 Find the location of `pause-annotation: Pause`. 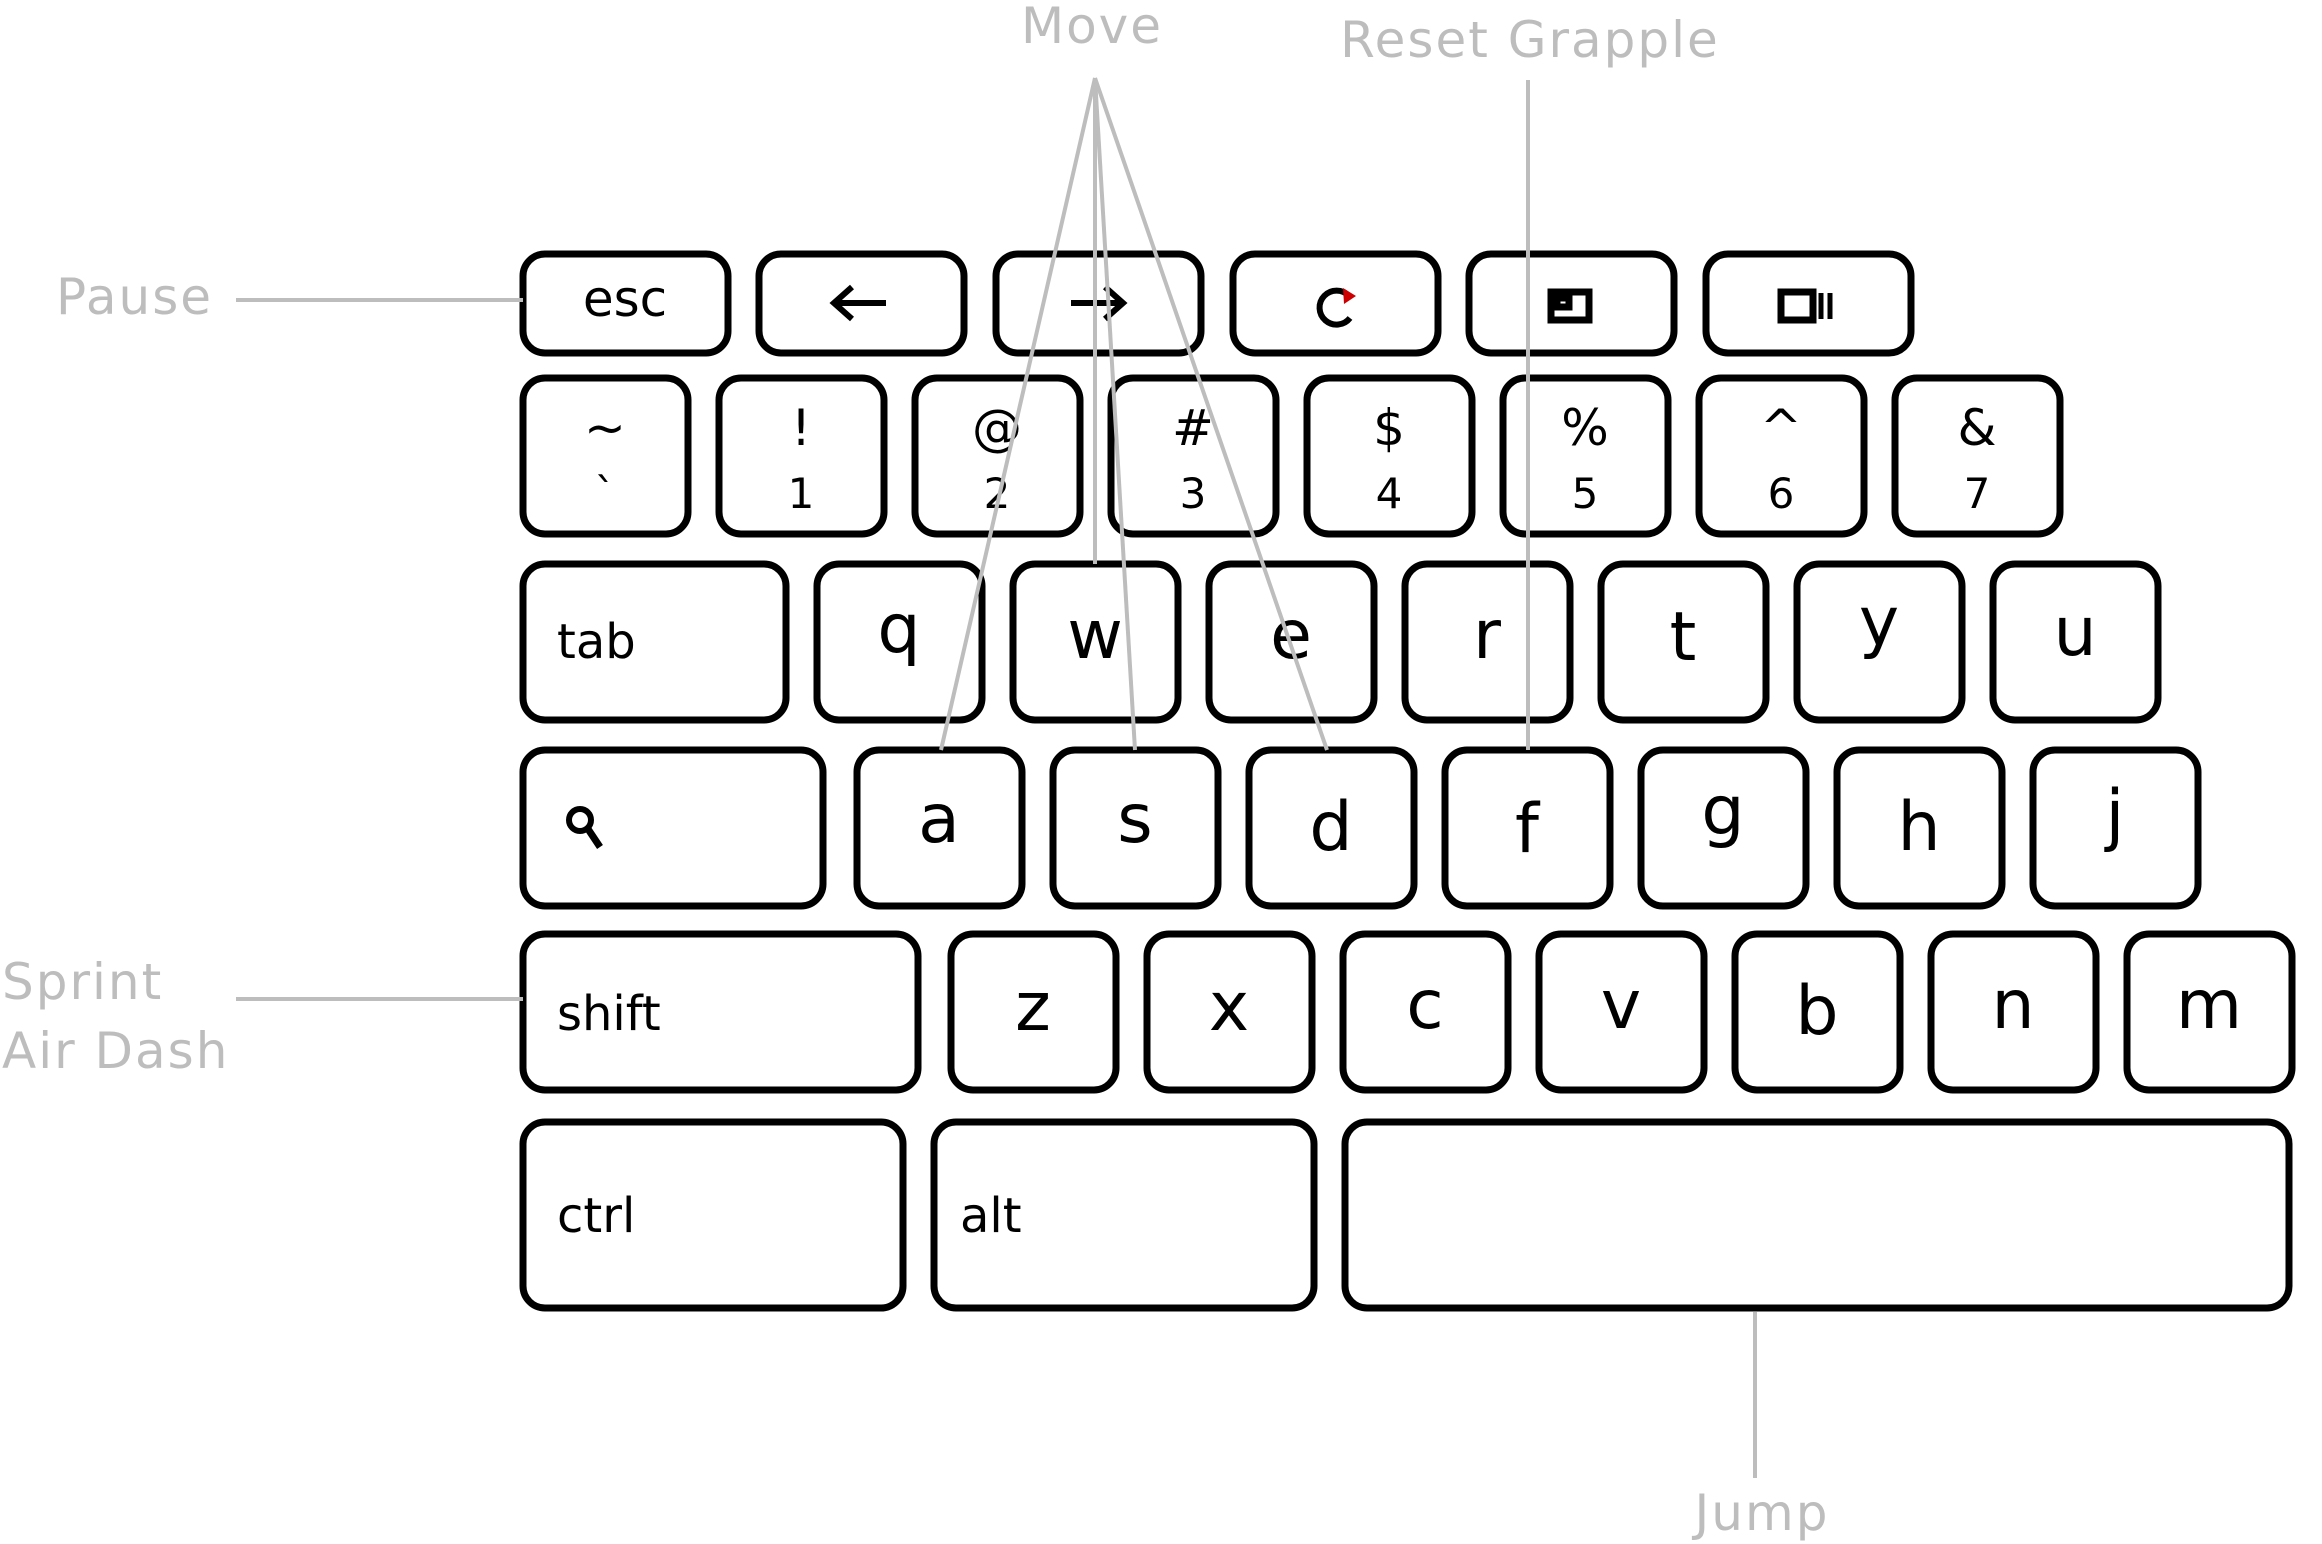

pause-annotation: Pause is located at coordinates (134, 297).